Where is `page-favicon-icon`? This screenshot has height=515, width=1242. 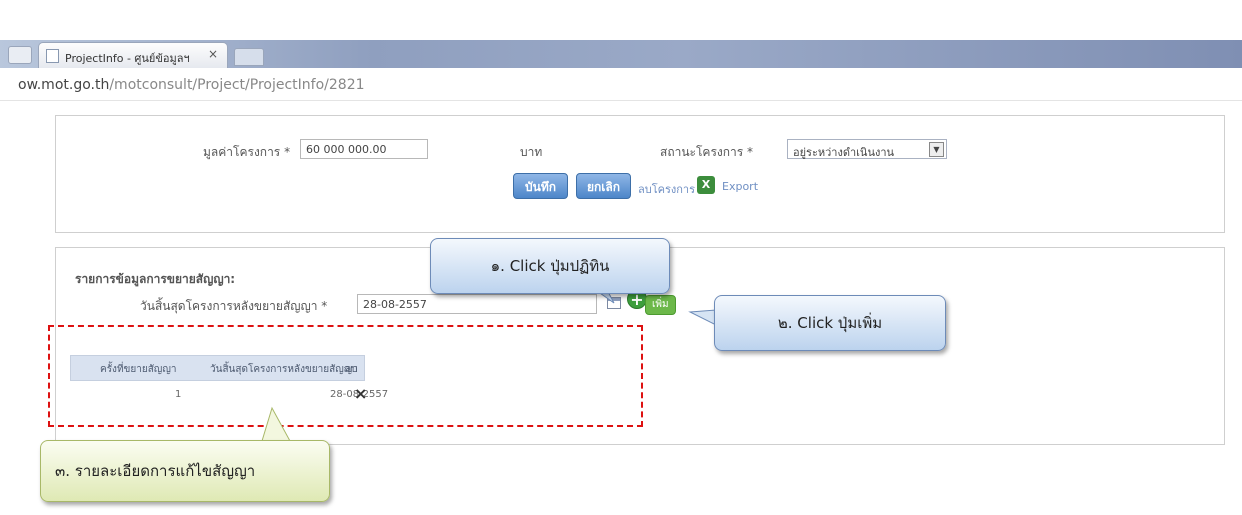 page-favicon-icon is located at coordinates (52, 56).